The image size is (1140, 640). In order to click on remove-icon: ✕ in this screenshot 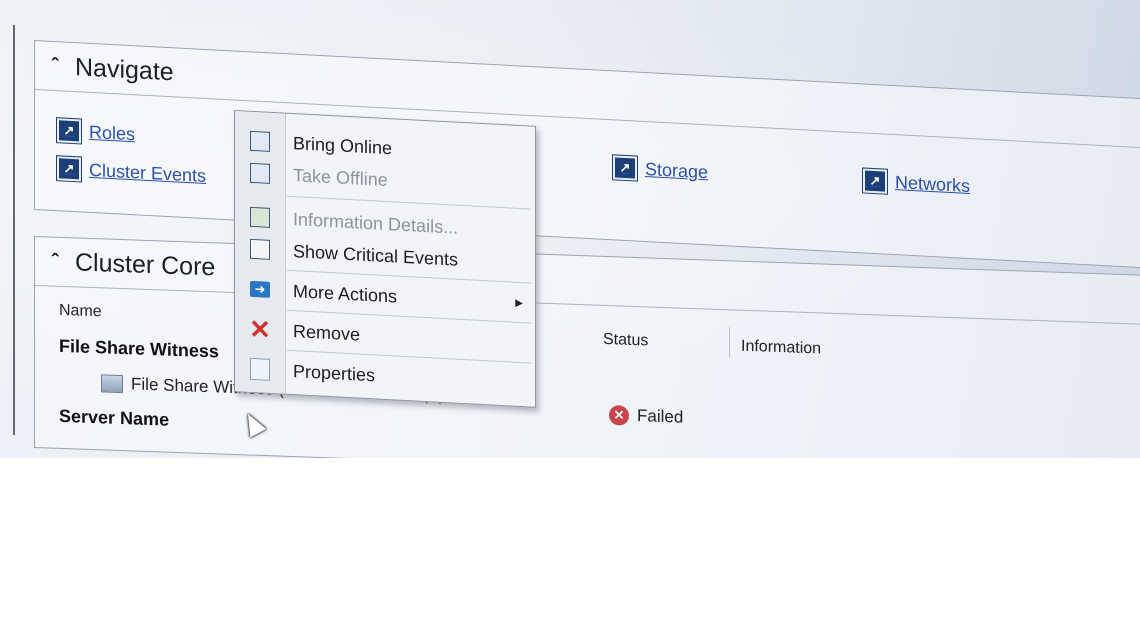, I will do `click(260, 329)`.